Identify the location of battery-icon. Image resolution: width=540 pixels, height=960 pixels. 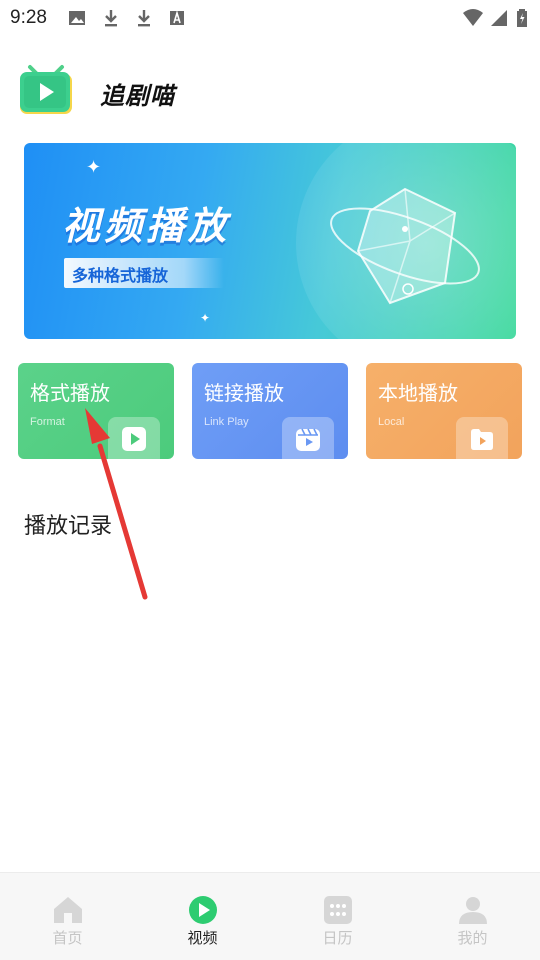
(522, 18).